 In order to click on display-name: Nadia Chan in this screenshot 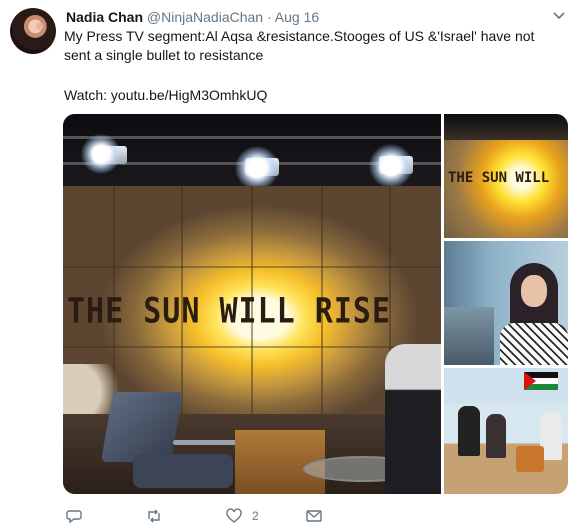, I will do `click(104, 17)`.